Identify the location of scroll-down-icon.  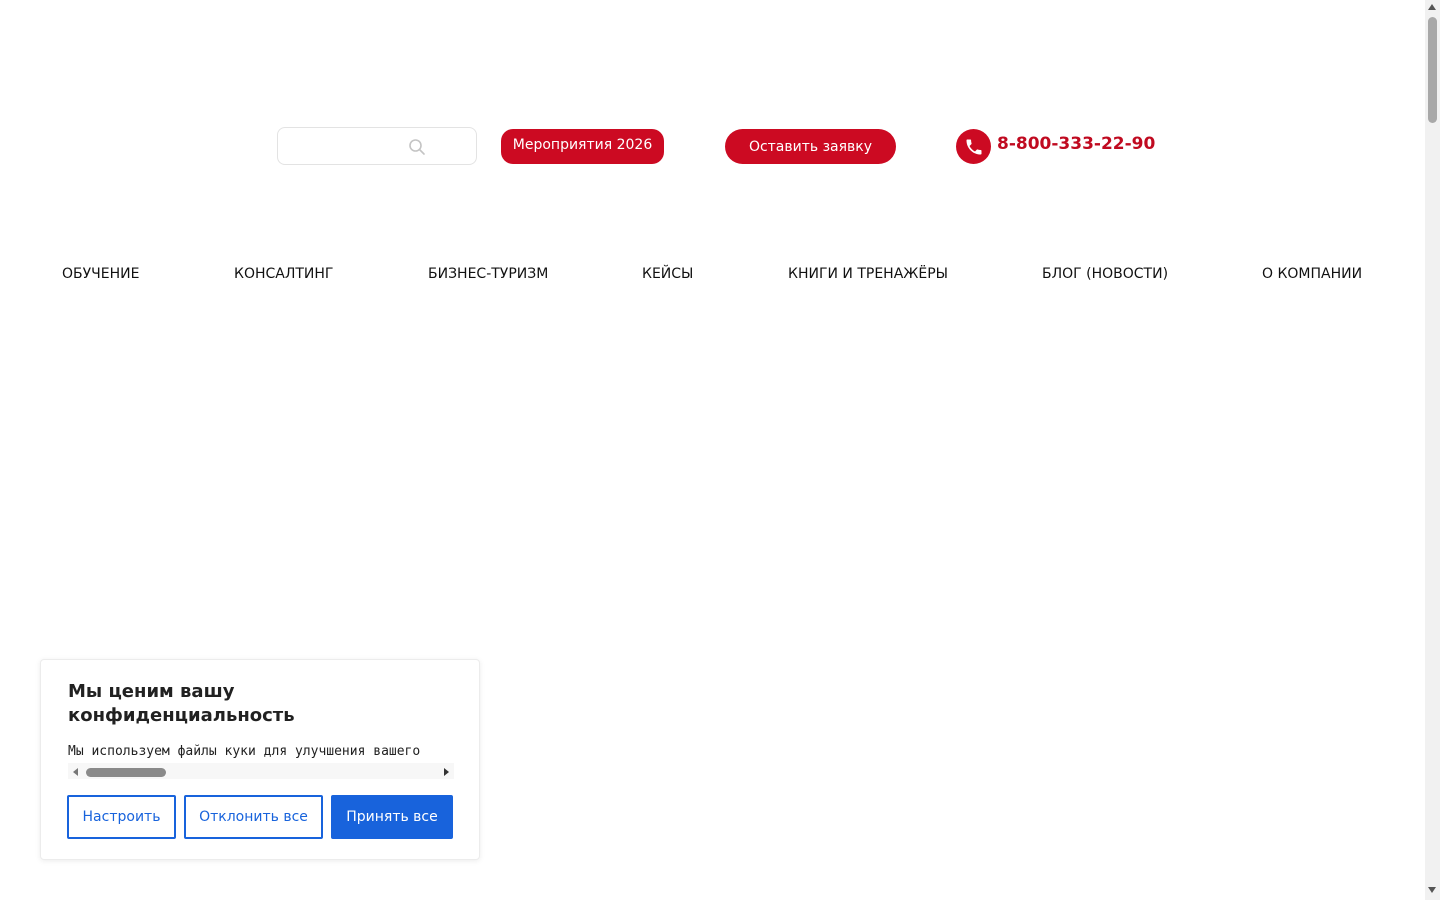
(1432, 890).